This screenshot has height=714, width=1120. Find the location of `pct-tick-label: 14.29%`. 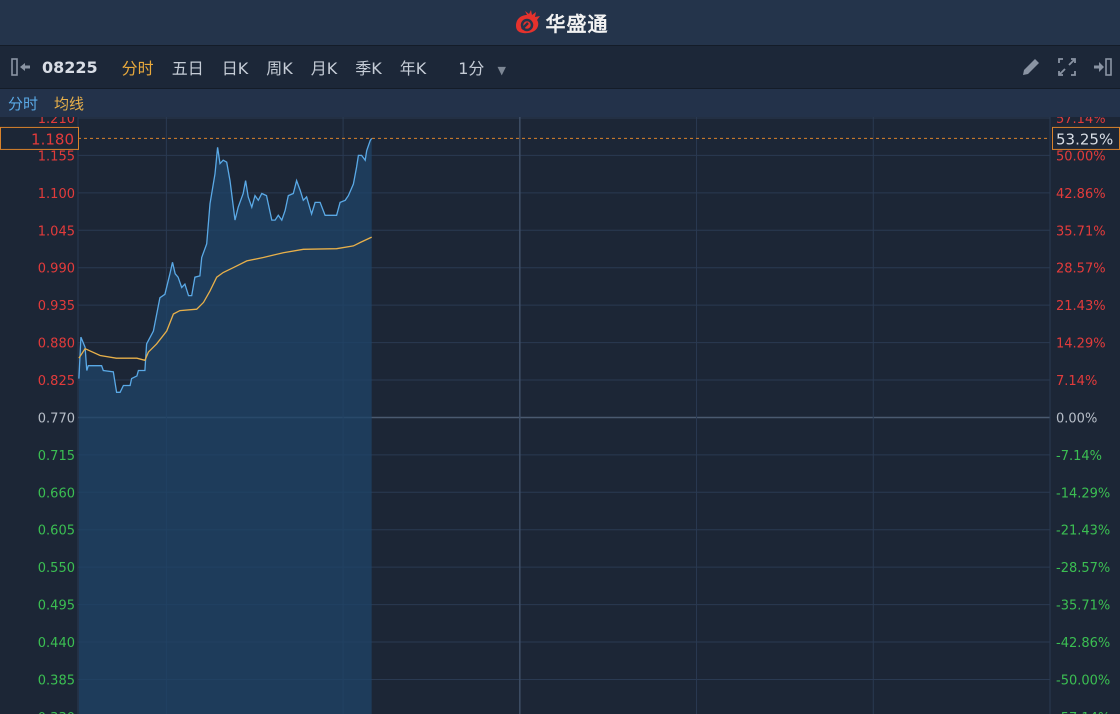

pct-tick-label: 14.29% is located at coordinates (1081, 344).